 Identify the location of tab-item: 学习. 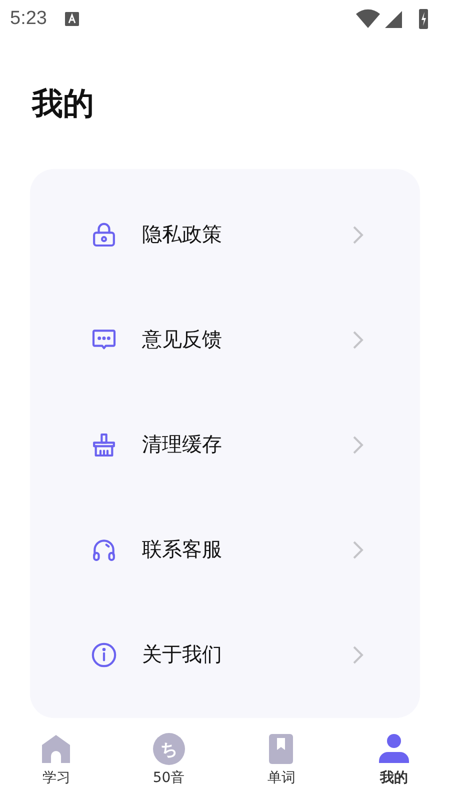
(56, 760).